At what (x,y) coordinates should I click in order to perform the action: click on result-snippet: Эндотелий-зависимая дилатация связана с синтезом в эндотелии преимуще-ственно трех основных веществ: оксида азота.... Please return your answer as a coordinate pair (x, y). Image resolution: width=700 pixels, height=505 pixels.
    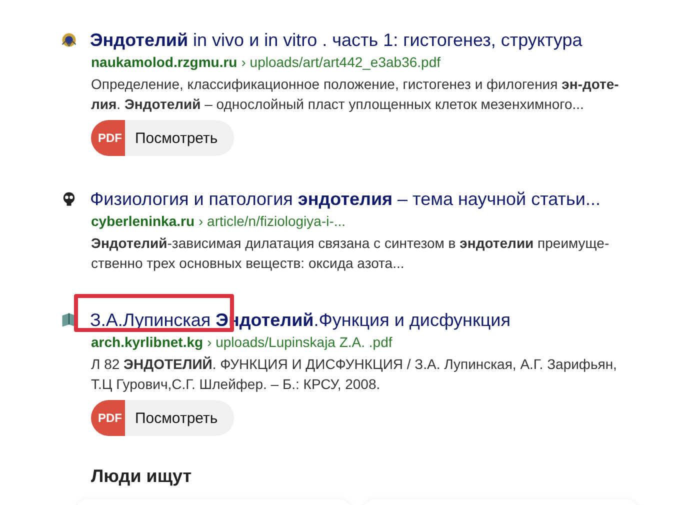
    Looking at the image, I should click on (350, 253).